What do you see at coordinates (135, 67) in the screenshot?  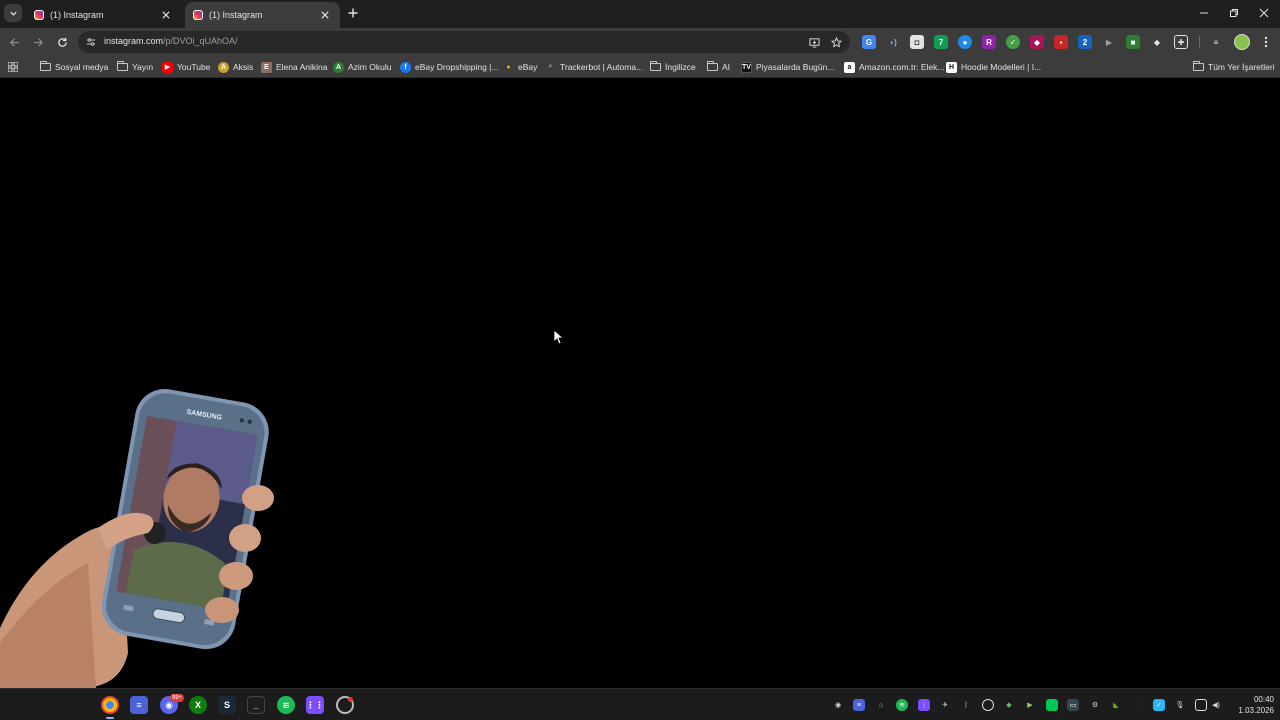 I see `bookmark-folder-yayin: Yayın` at bounding box center [135, 67].